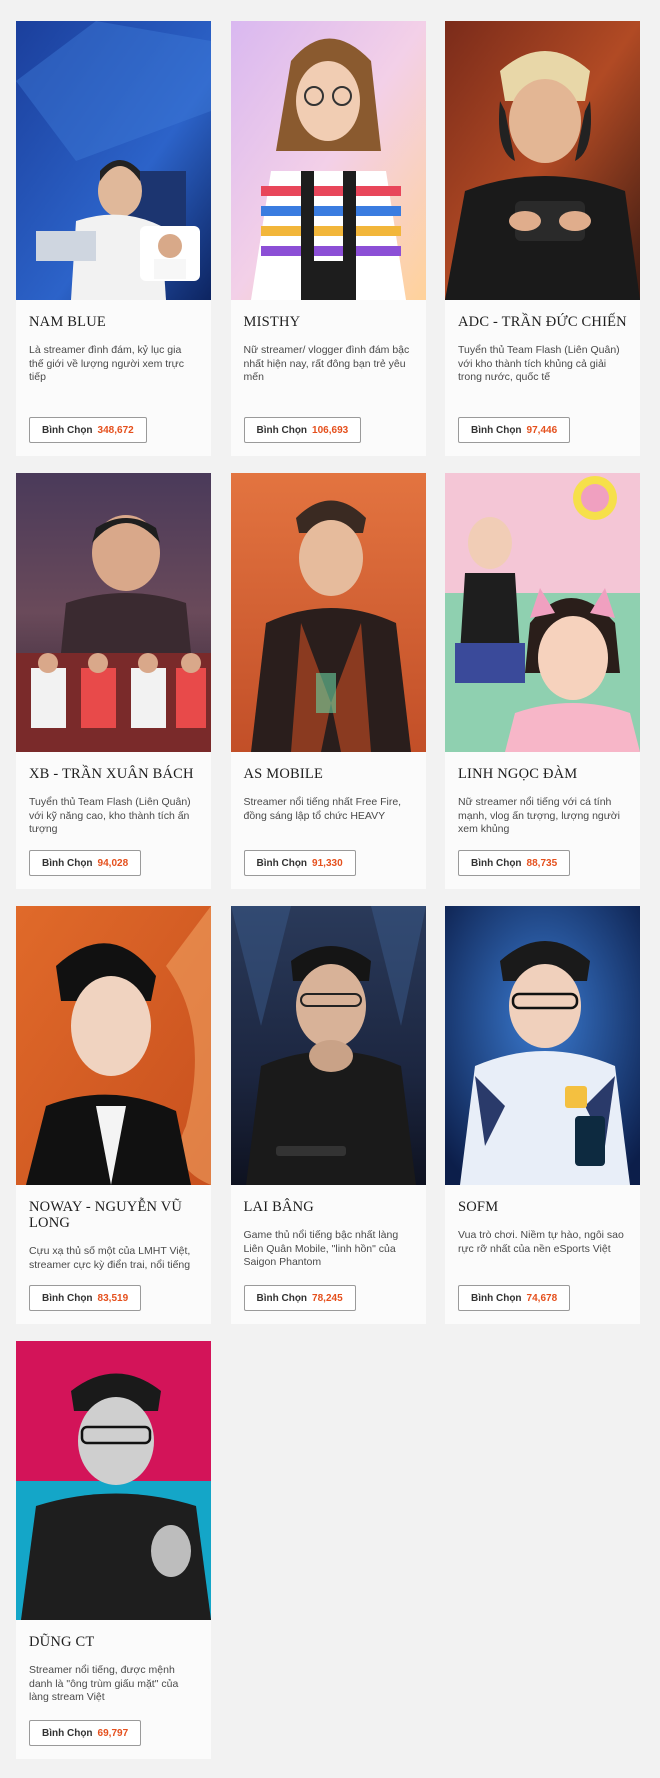 This screenshot has height=1778, width=660. What do you see at coordinates (113, 863) in the screenshot?
I see `vote-count: 94,028` at bounding box center [113, 863].